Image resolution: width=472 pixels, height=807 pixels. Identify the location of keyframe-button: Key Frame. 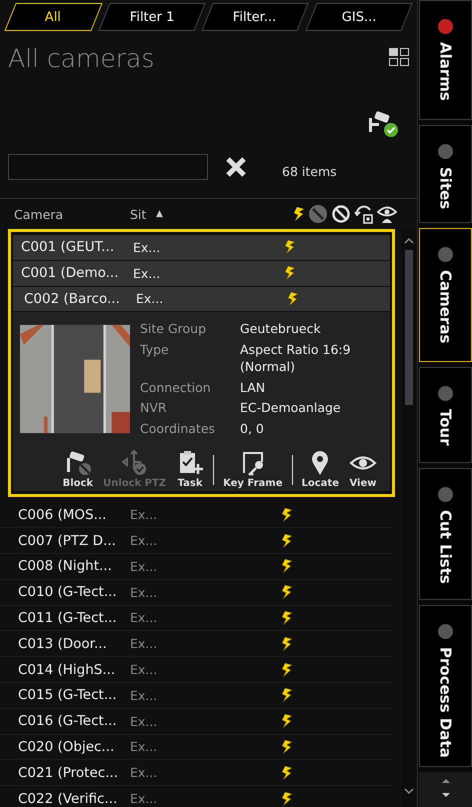
(253, 470).